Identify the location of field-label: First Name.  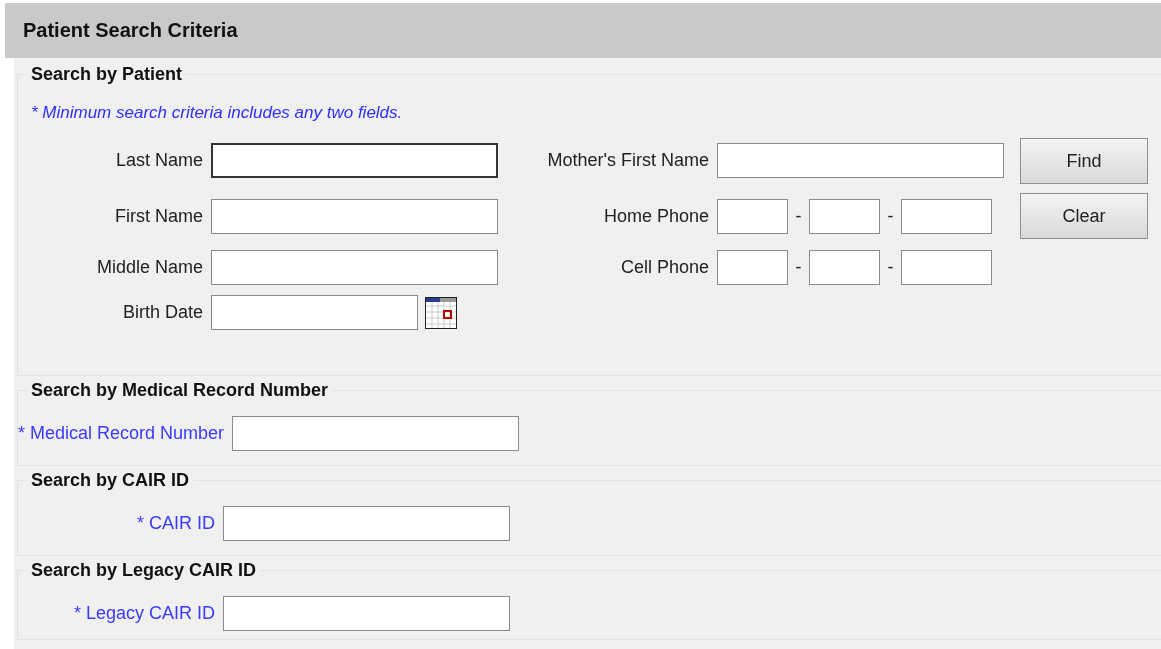
(158, 216).